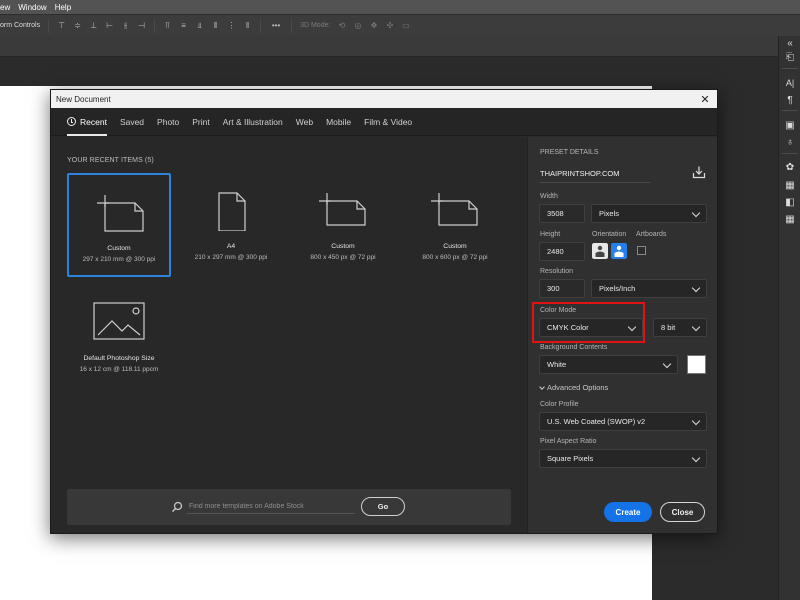  What do you see at coordinates (454, 209) in the screenshot?
I see `custom-document-icon` at bounding box center [454, 209].